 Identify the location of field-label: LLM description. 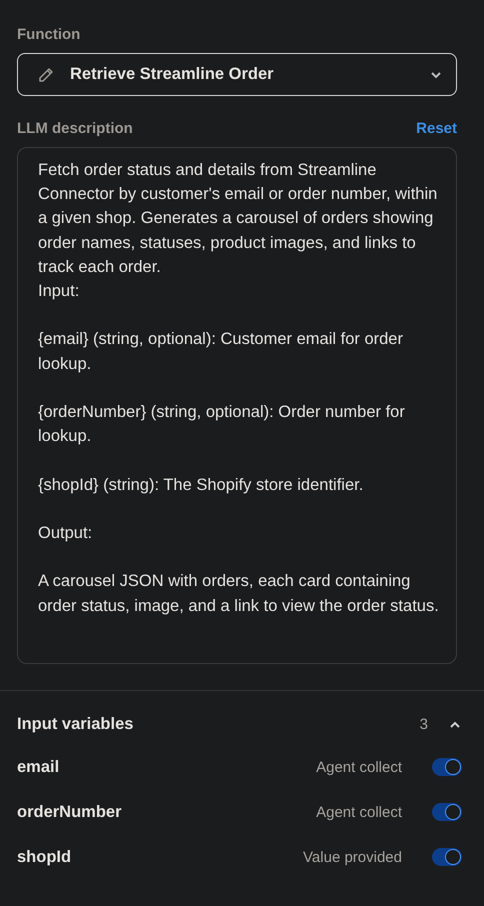
(75, 128).